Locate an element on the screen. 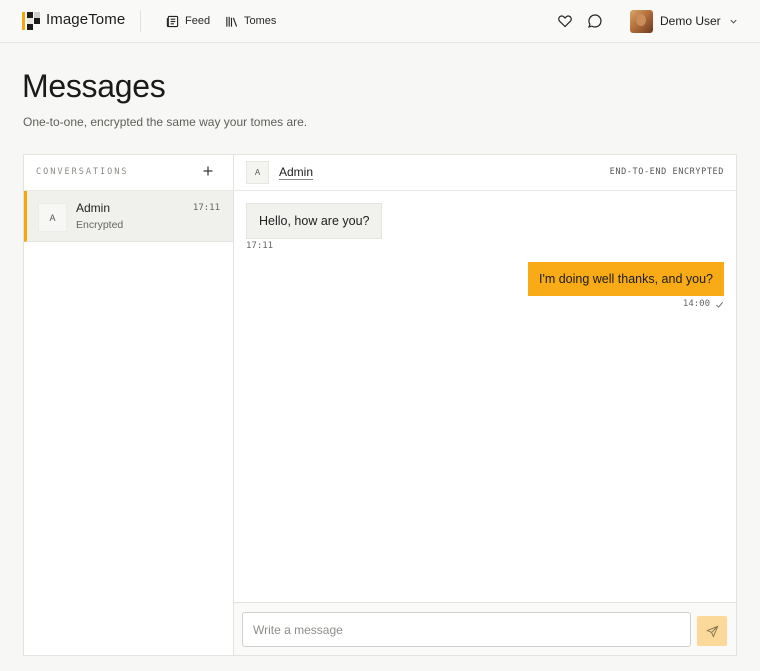  message-input is located at coordinates (466, 629).